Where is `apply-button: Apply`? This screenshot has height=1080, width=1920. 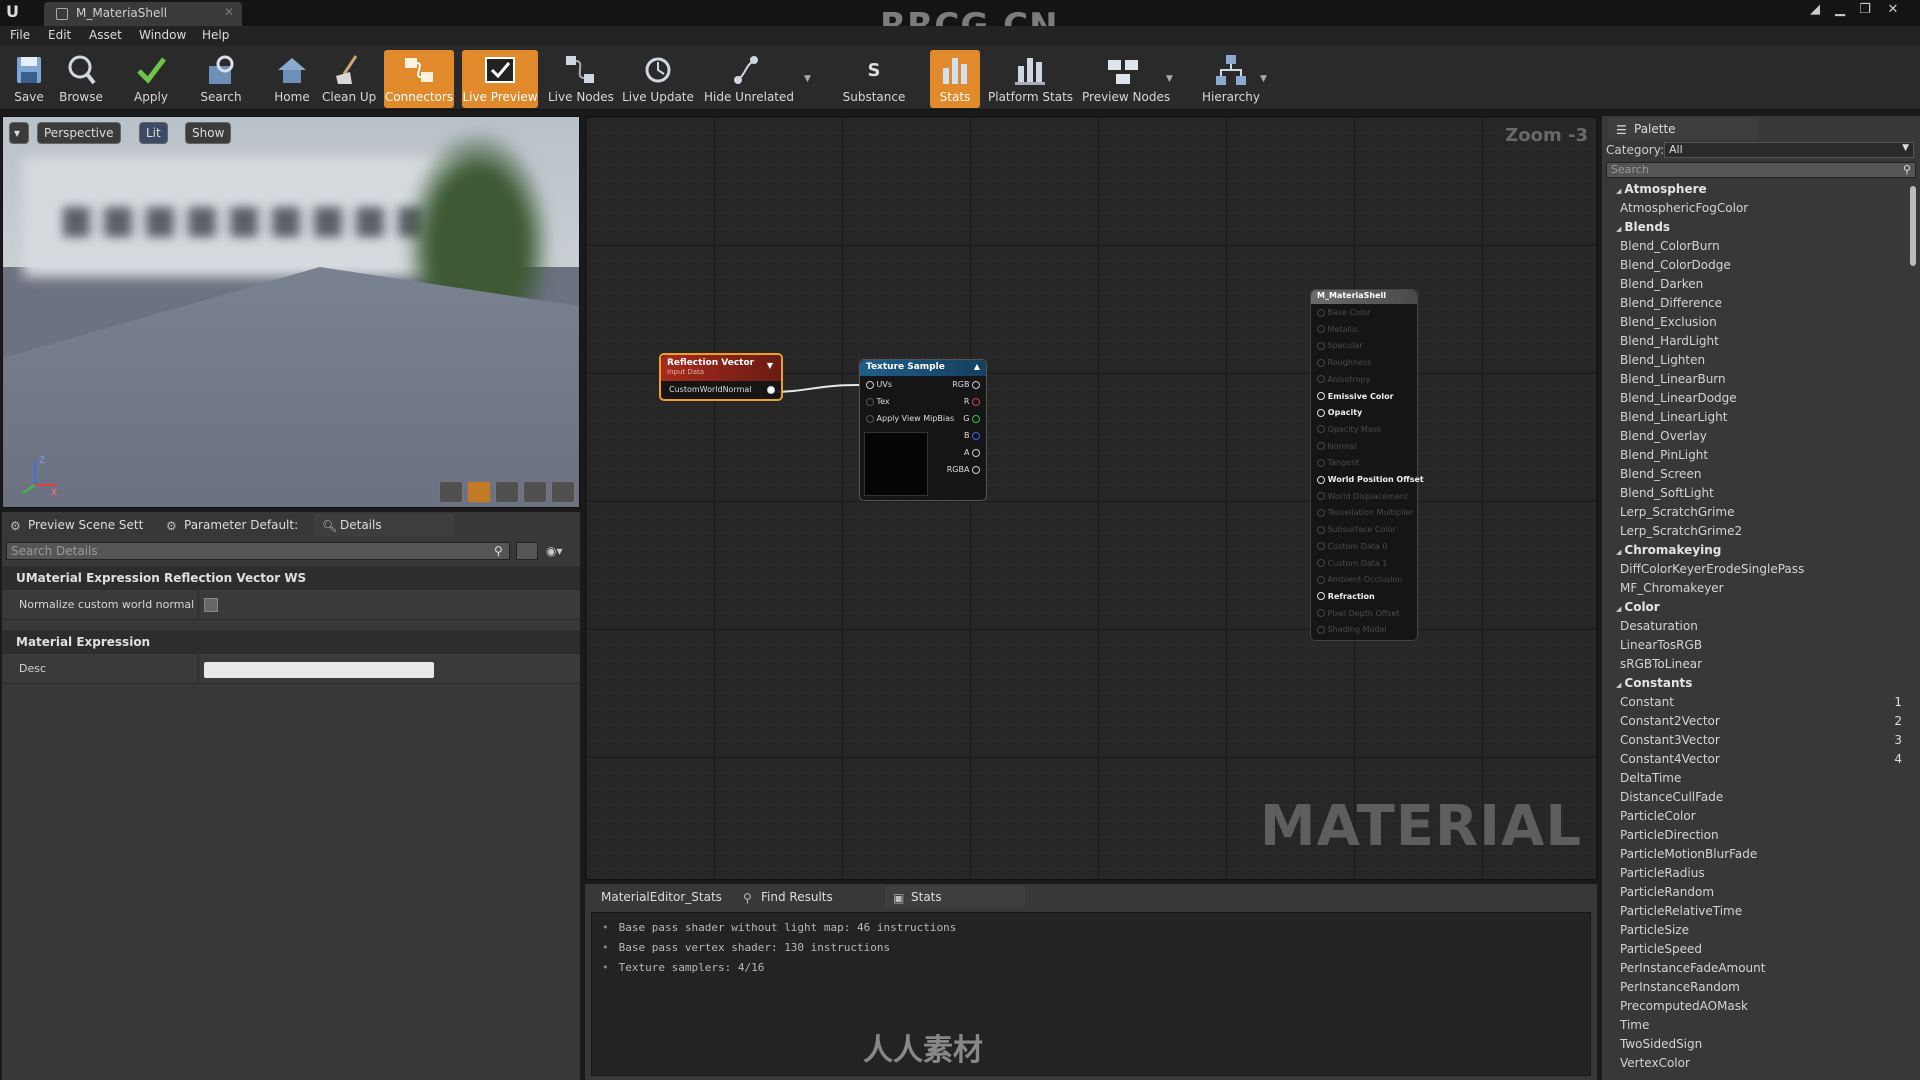
apply-button: Apply is located at coordinates (151, 79).